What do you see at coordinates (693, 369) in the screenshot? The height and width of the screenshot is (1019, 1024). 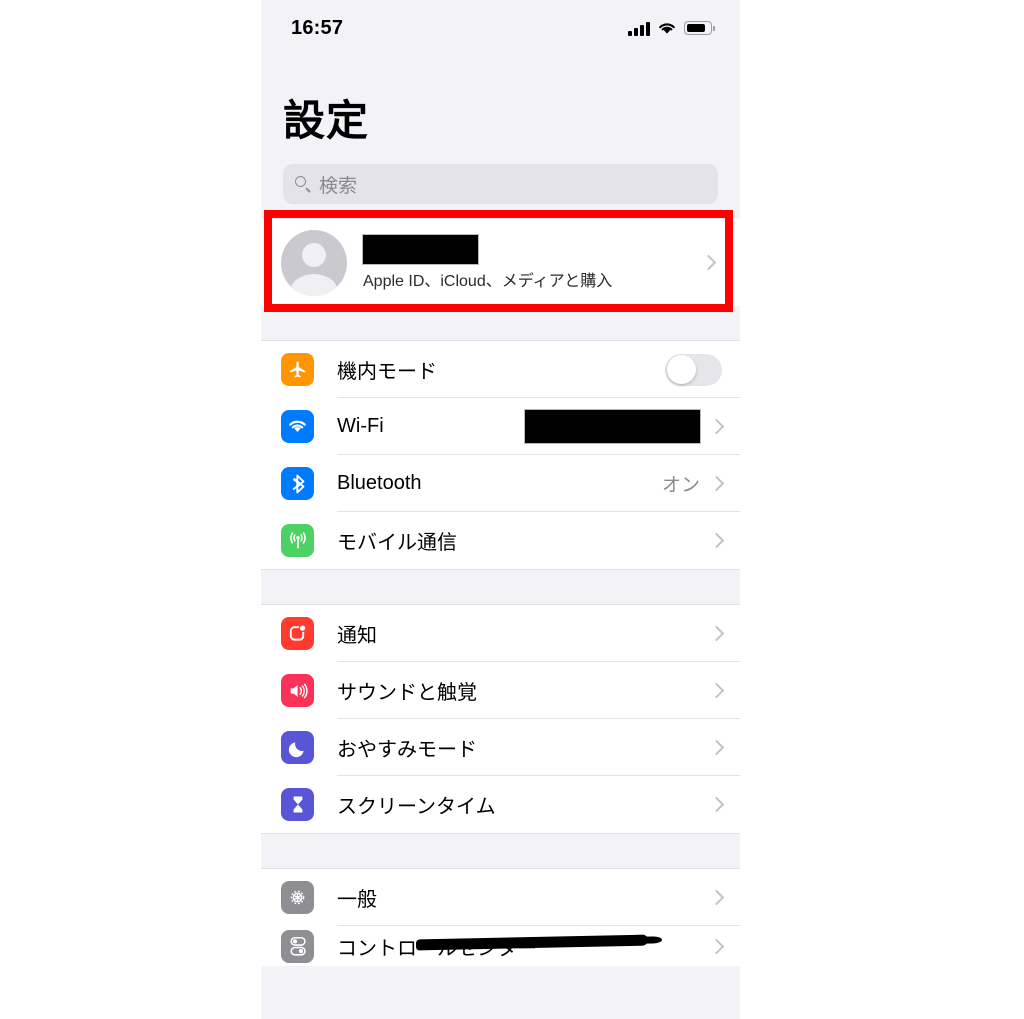 I see `airplane-mode-toggle` at bounding box center [693, 369].